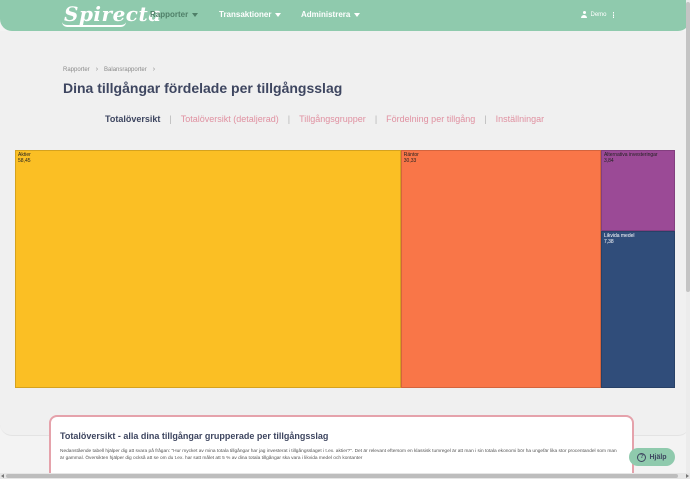 The width and height of the screenshot is (690, 479). Describe the element at coordinates (608, 242) in the screenshot. I see `treemap-tile-value: 7,38` at that location.